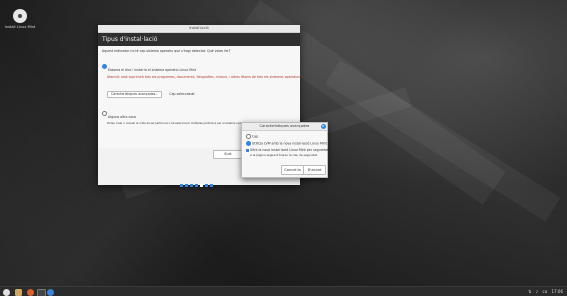  What do you see at coordinates (255, 136) in the screenshot?
I see `option-none-label: Cap` at bounding box center [255, 136].